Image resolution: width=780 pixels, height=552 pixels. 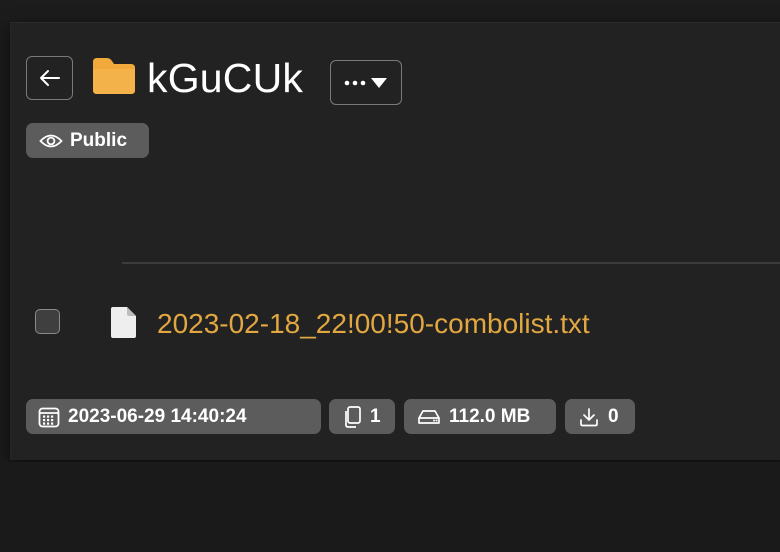 What do you see at coordinates (379, 82) in the screenshot?
I see `caret-down-icon` at bounding box center [379, 82].